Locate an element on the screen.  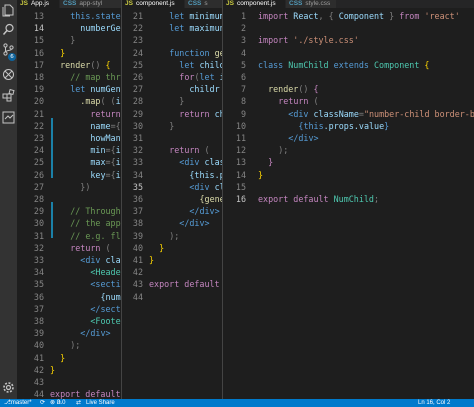
code-line: 16 export default NumChild; is located at coordinates (348, 199).